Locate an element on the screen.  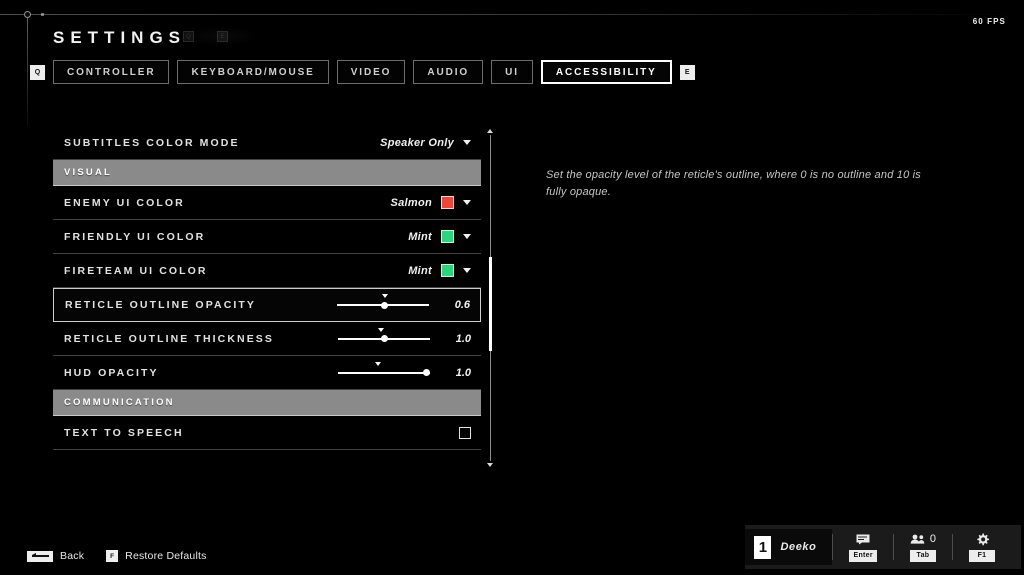
settings-row-control: 0.6 is located at coordinates (403, 303).